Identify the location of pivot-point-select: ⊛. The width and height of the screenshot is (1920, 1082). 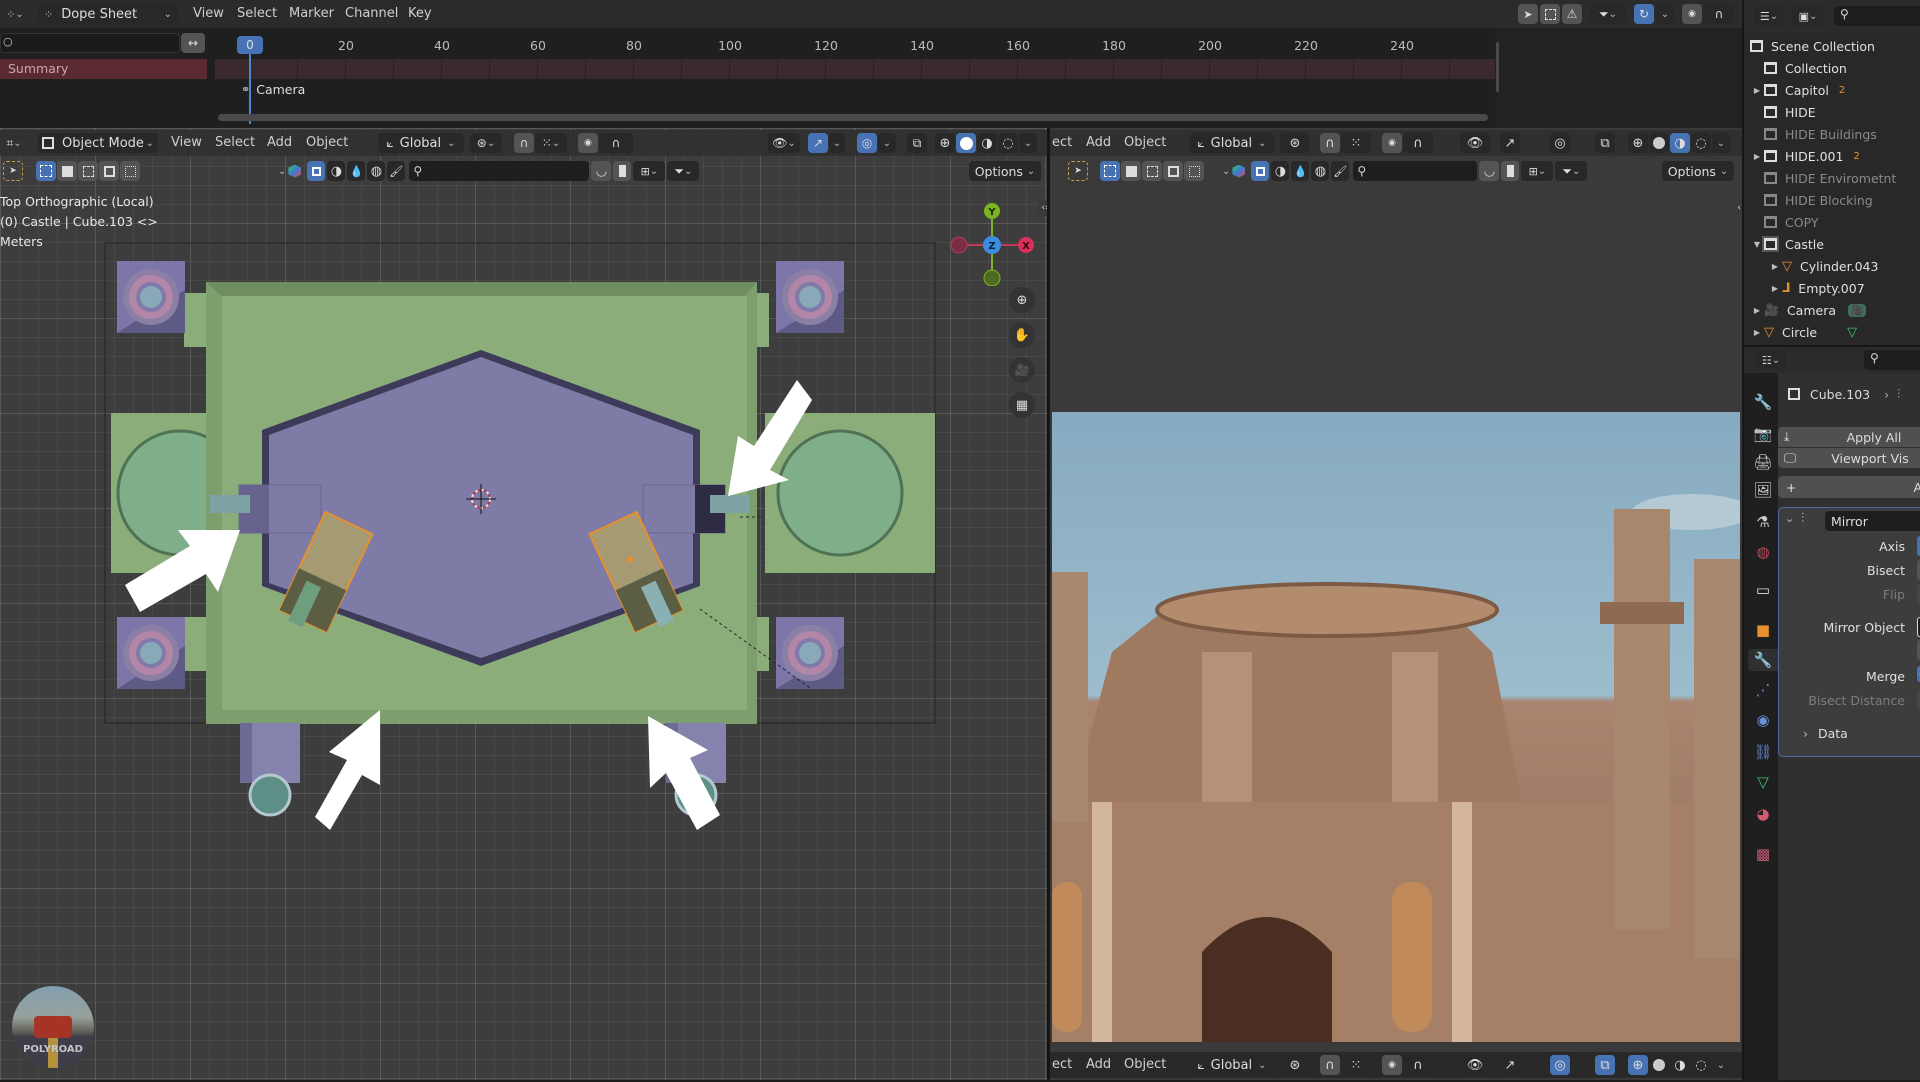
(1295, 143).